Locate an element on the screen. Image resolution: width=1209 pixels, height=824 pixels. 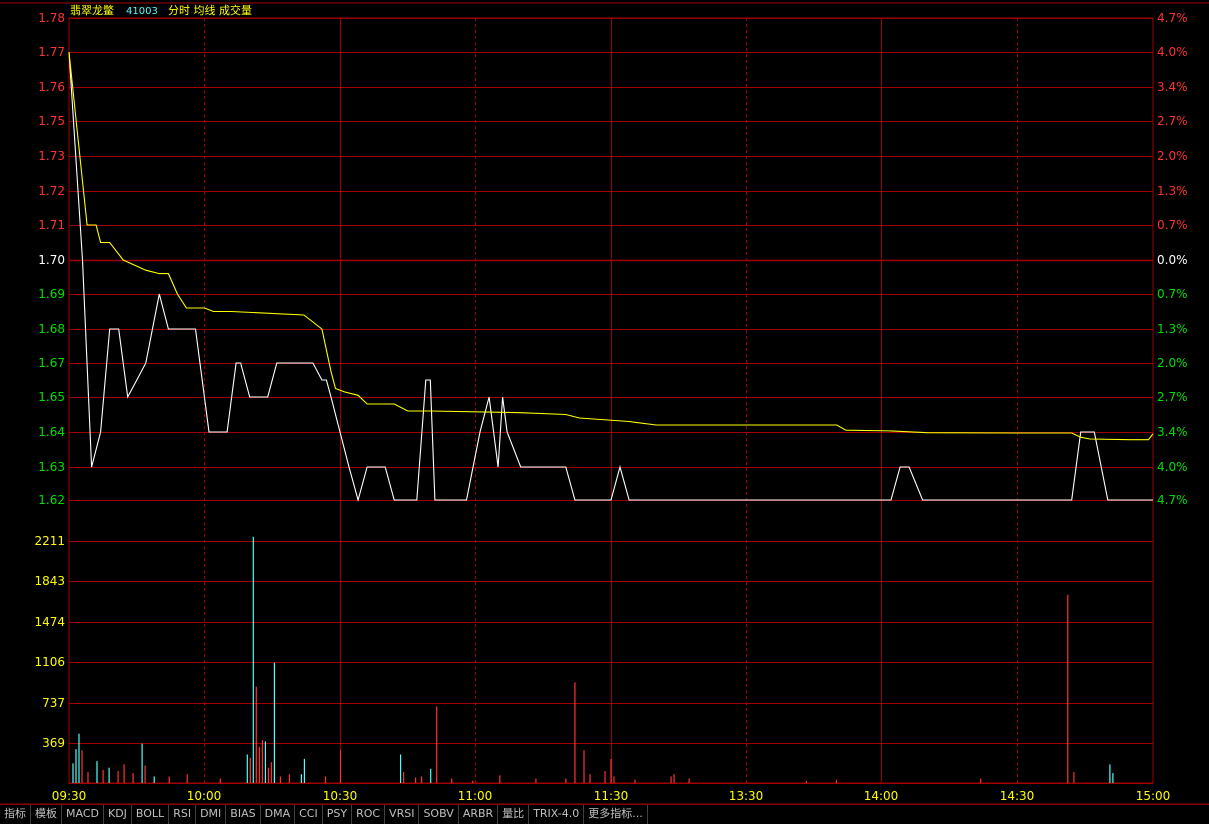
volume-tick-label: 1106 is located at coordinates (49, 662).